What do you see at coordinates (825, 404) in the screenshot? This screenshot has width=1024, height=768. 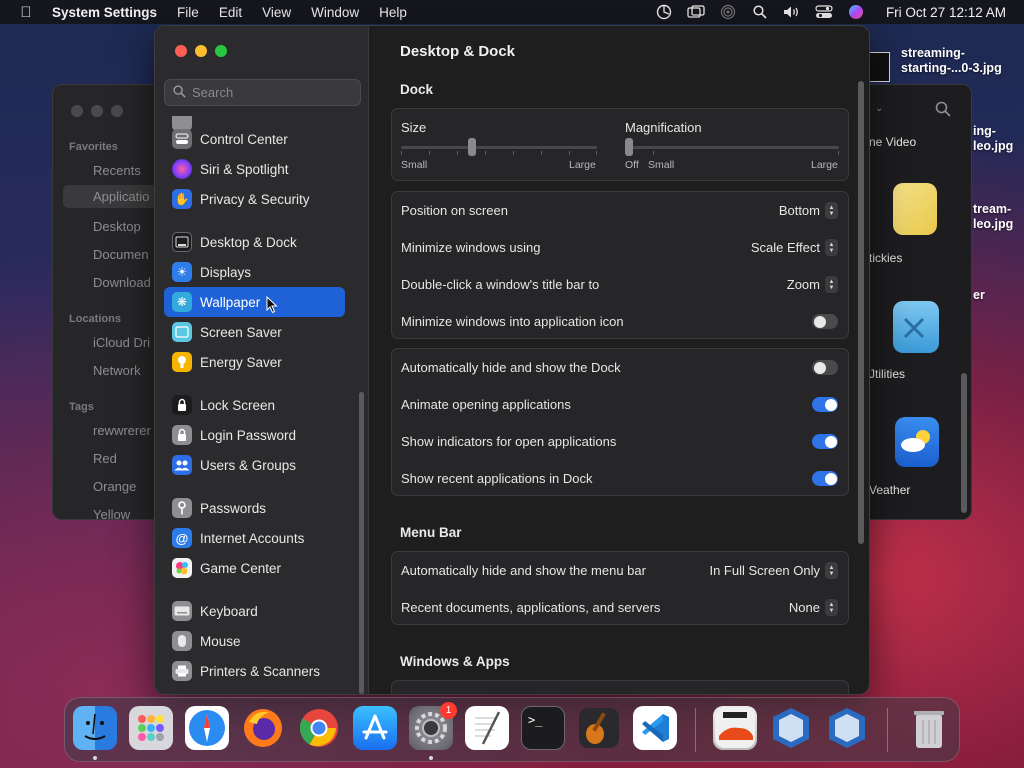 I see `animate-opening-toggle` at bounding box center [825, 404].